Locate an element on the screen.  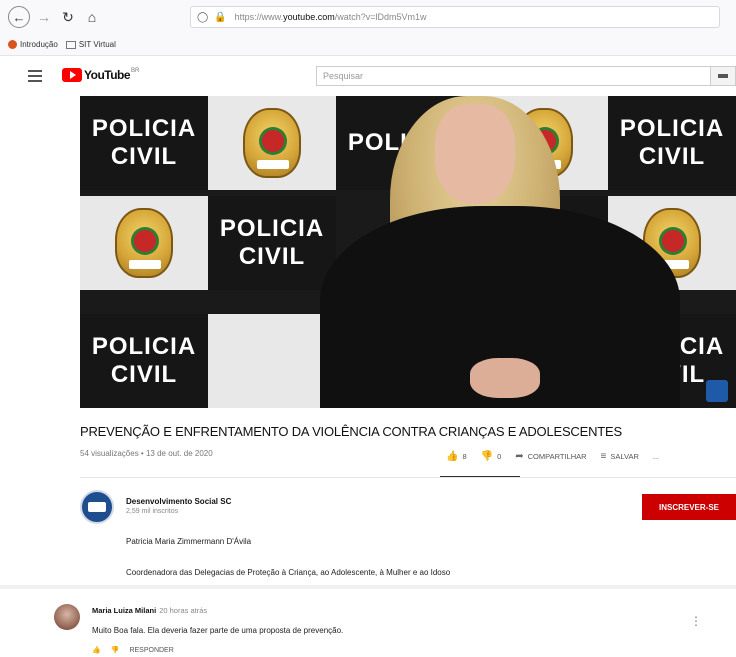
section-separator is located at coordinates (368, 587).